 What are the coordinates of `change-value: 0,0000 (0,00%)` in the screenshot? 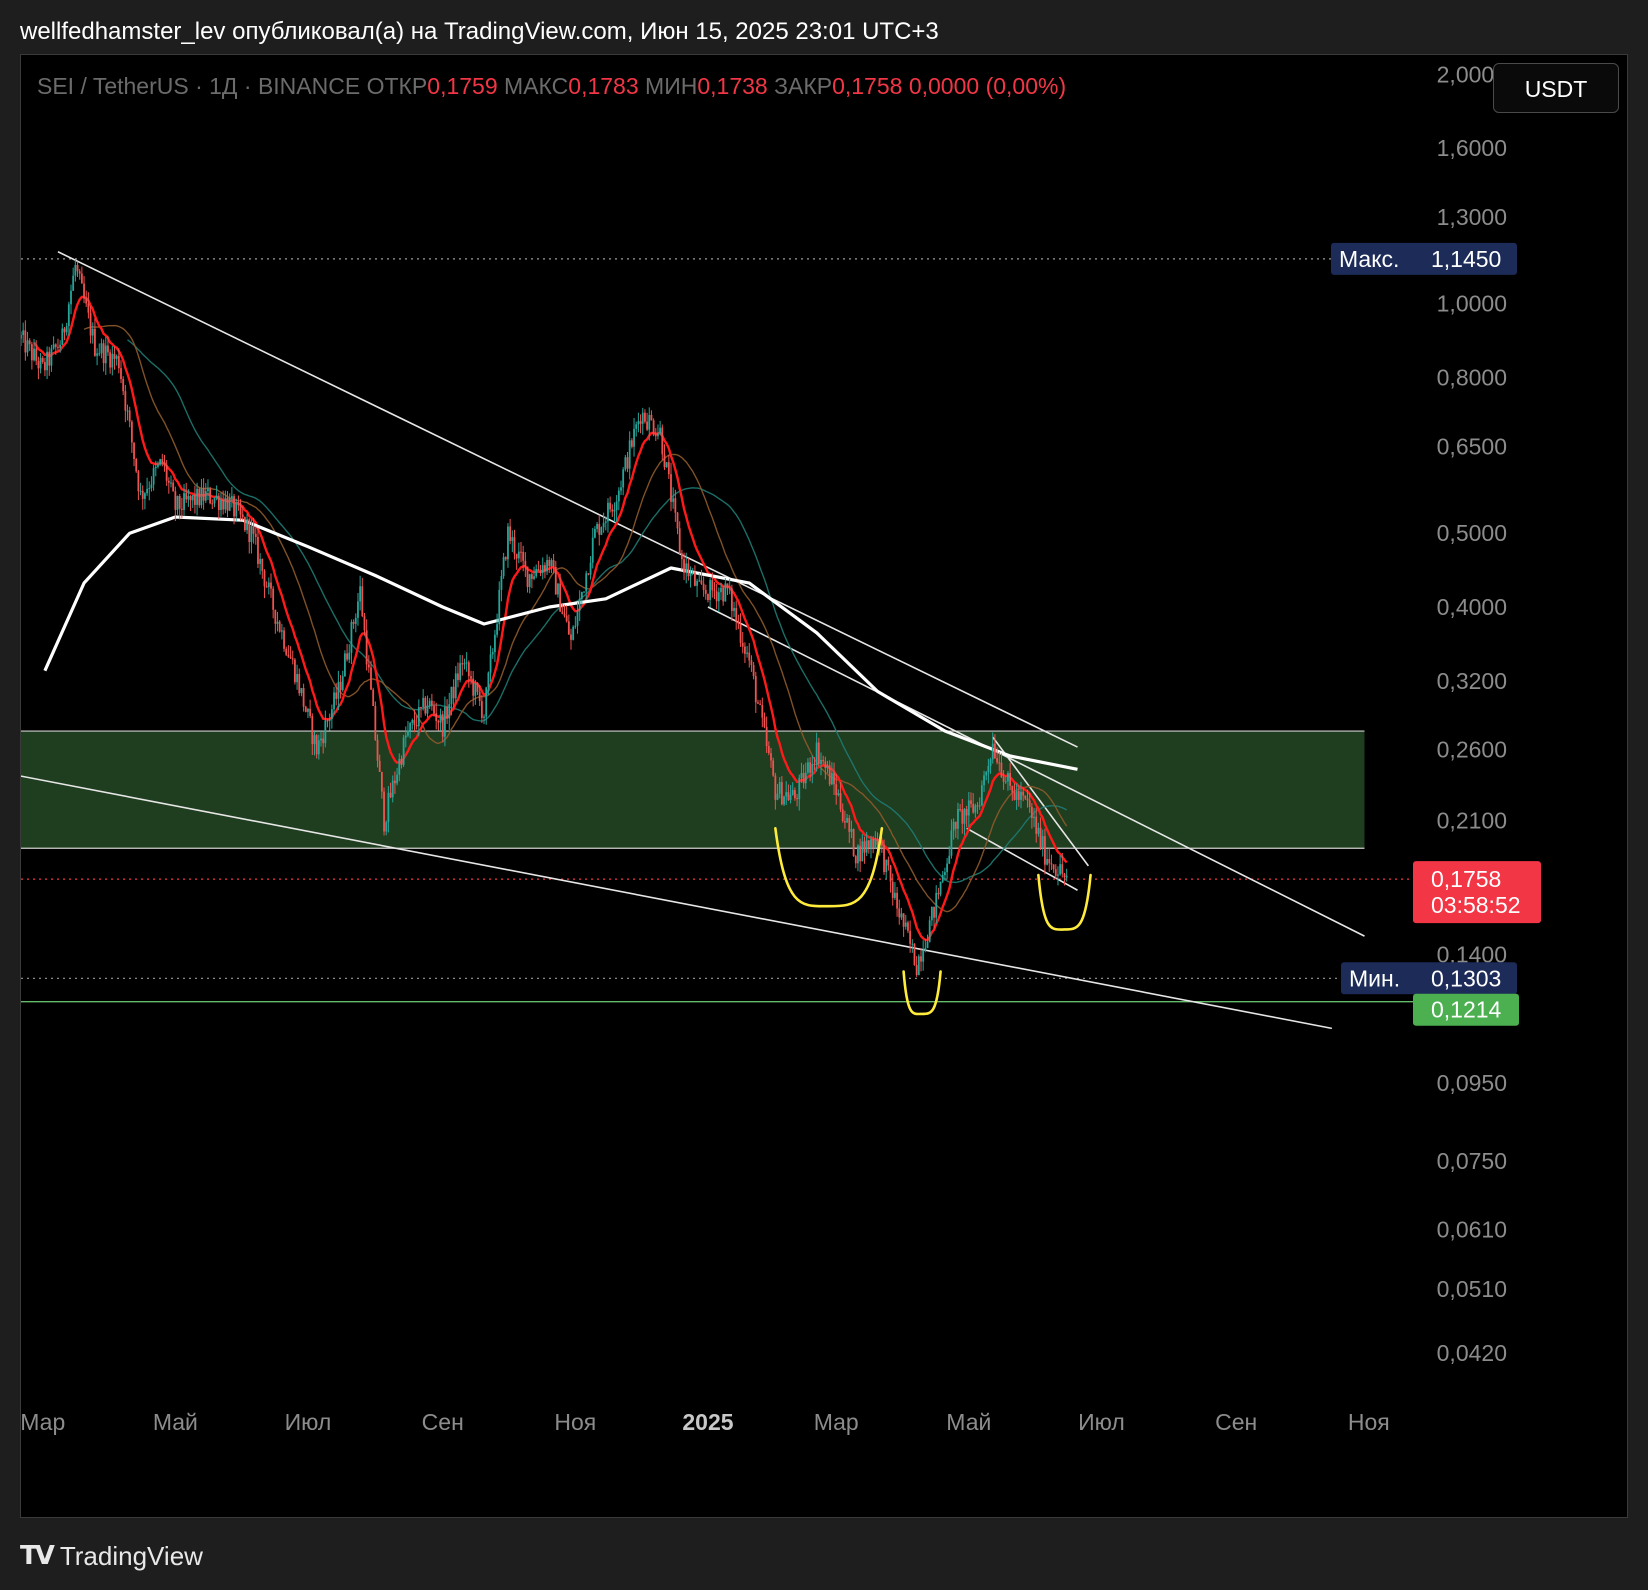 It's located at (987, 86).